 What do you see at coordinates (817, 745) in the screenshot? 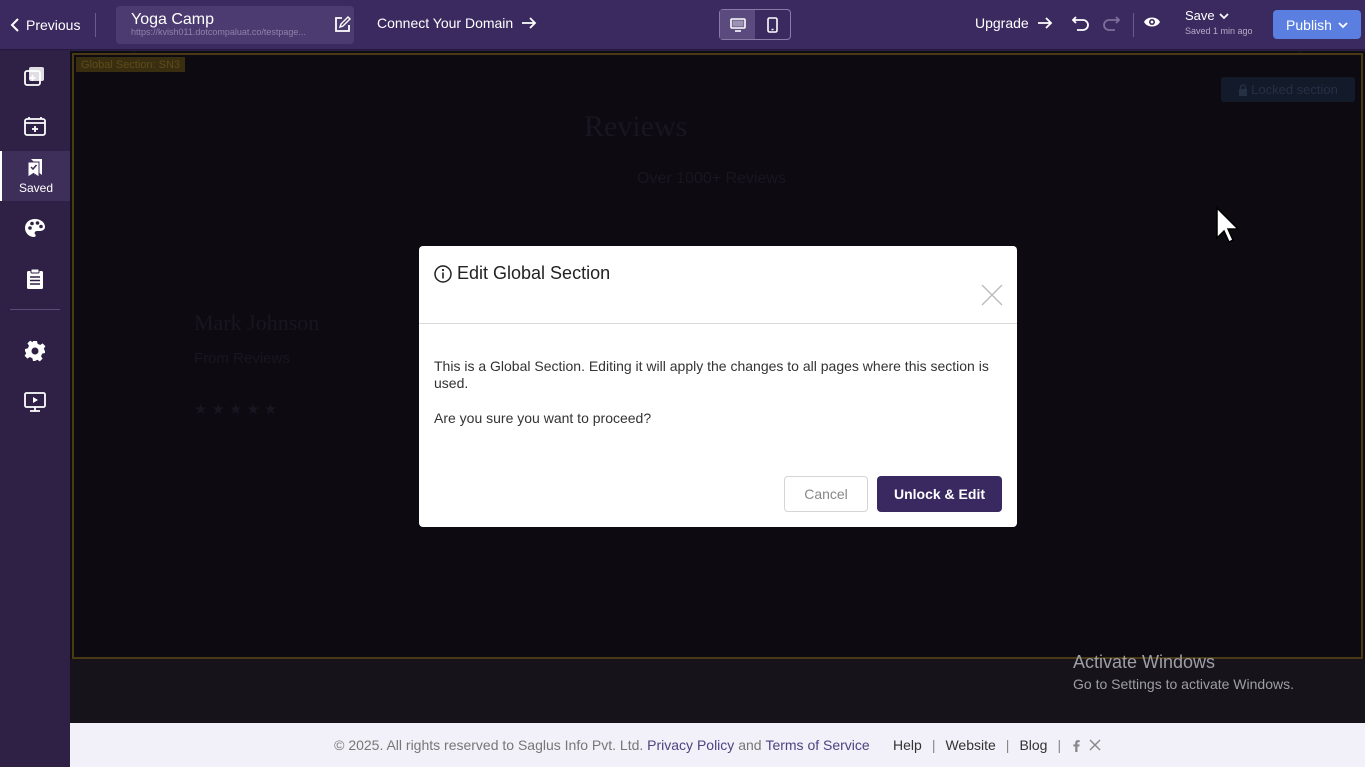
I see `terms-of-service-link: Terms of Service` at bounding box center [817, 745].